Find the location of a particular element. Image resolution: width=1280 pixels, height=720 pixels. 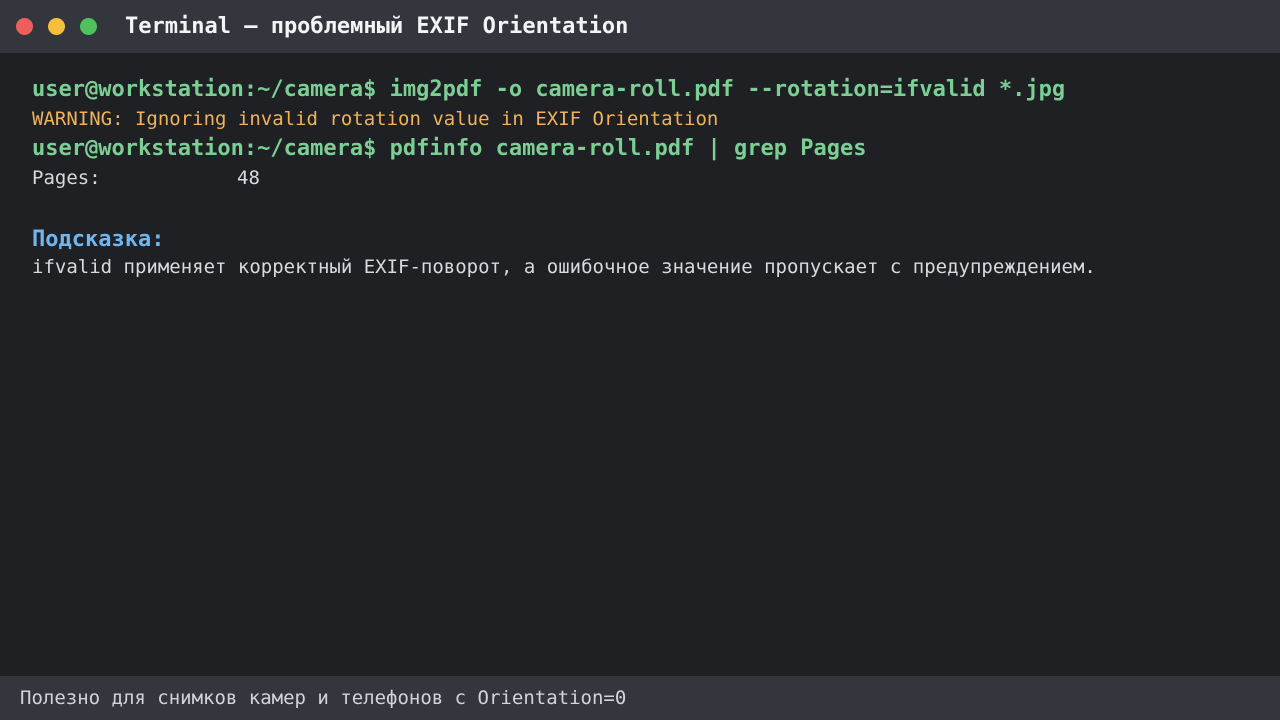

close-window-button is located at coordinates (24, 26).